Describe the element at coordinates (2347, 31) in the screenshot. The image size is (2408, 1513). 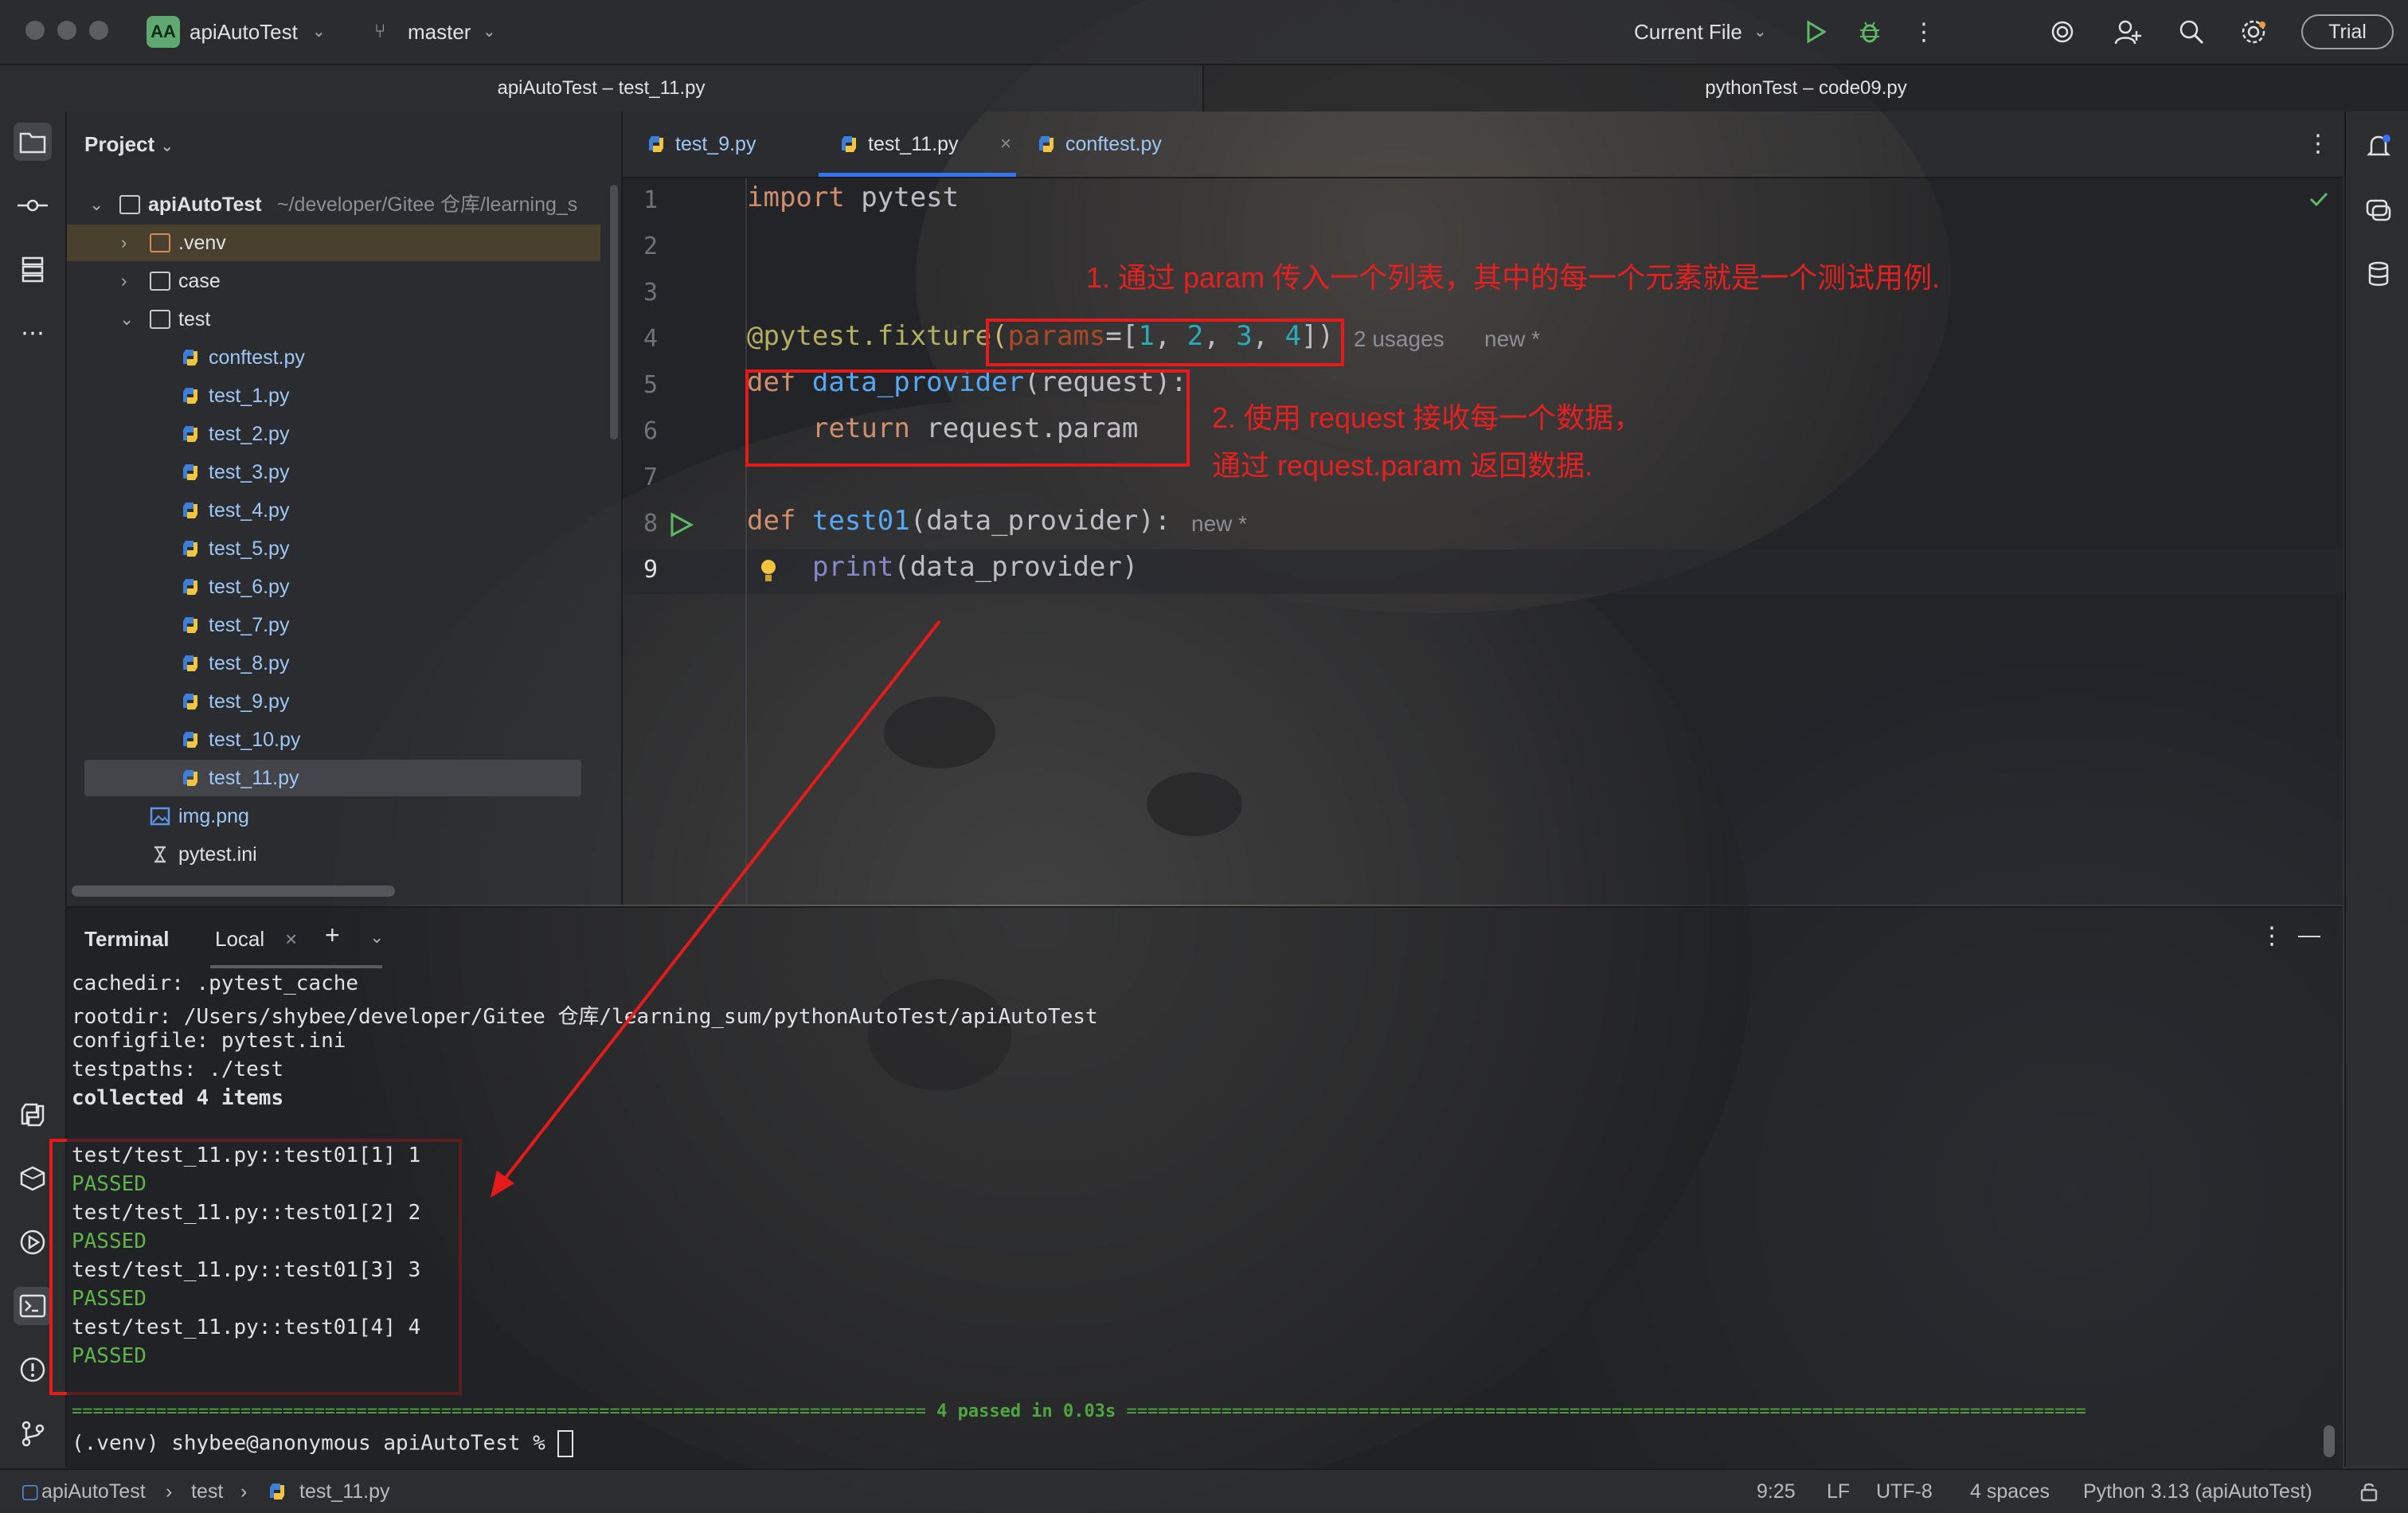
I see `trial-button: Trial` at that location.